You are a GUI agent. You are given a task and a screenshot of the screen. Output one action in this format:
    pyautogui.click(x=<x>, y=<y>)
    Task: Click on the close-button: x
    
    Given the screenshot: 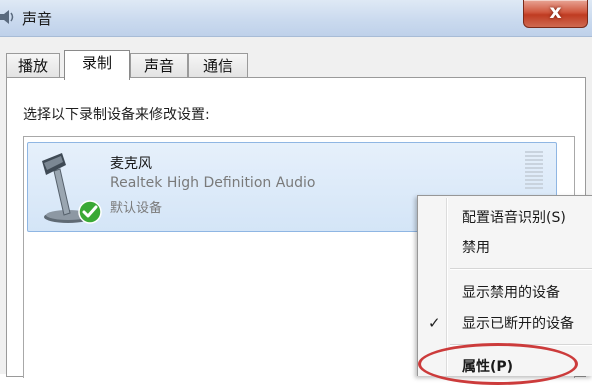 What is the action you would take?
    pyautogui.click(x=555, y=14)
    